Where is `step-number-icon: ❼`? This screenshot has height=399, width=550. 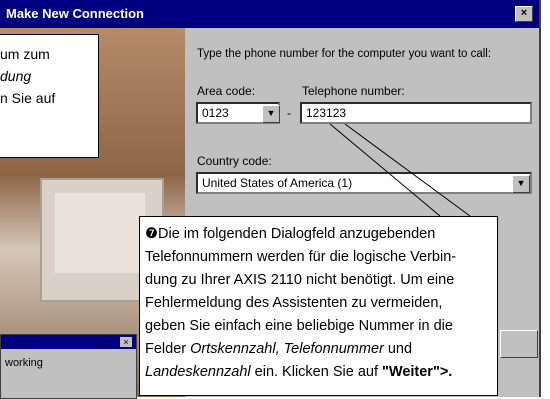 step-number-icon: ❼ is located at coordinates (151, 234).